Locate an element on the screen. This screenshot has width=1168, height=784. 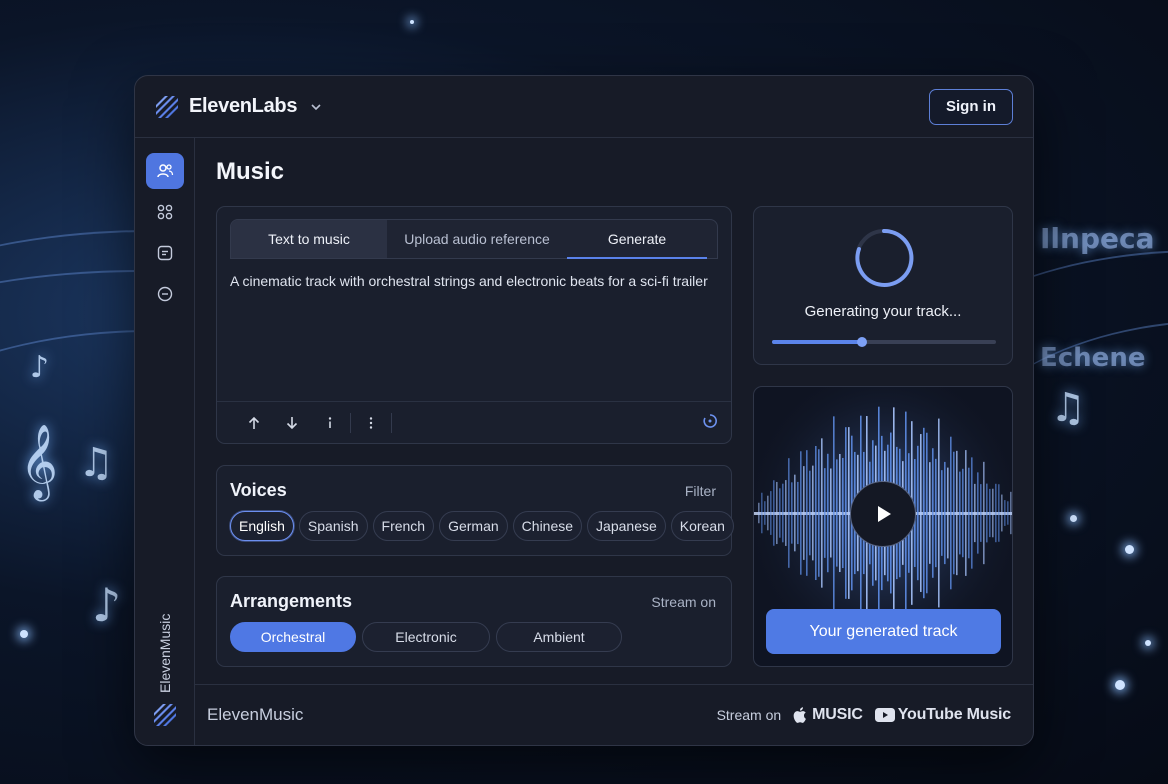
tab-generate: Generate is located at coordinates (637, 239).